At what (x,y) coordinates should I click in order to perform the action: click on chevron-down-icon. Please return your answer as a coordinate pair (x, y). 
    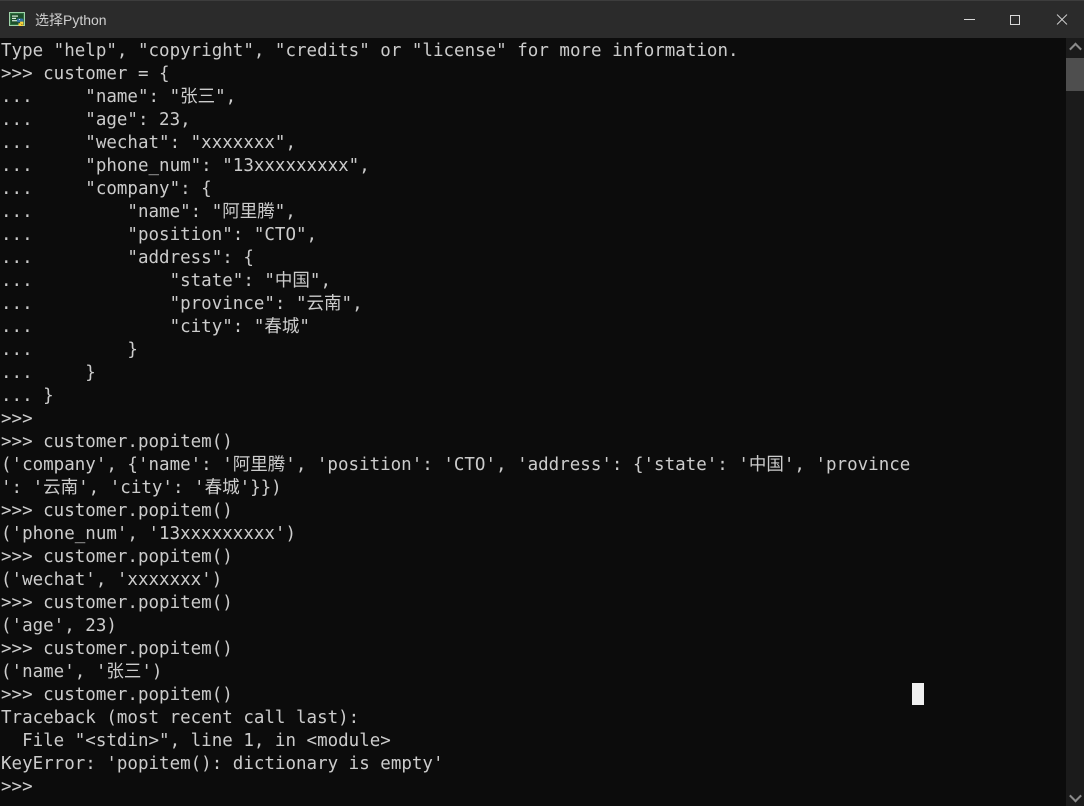
    Looking at the image, I should click on (1075, 795).